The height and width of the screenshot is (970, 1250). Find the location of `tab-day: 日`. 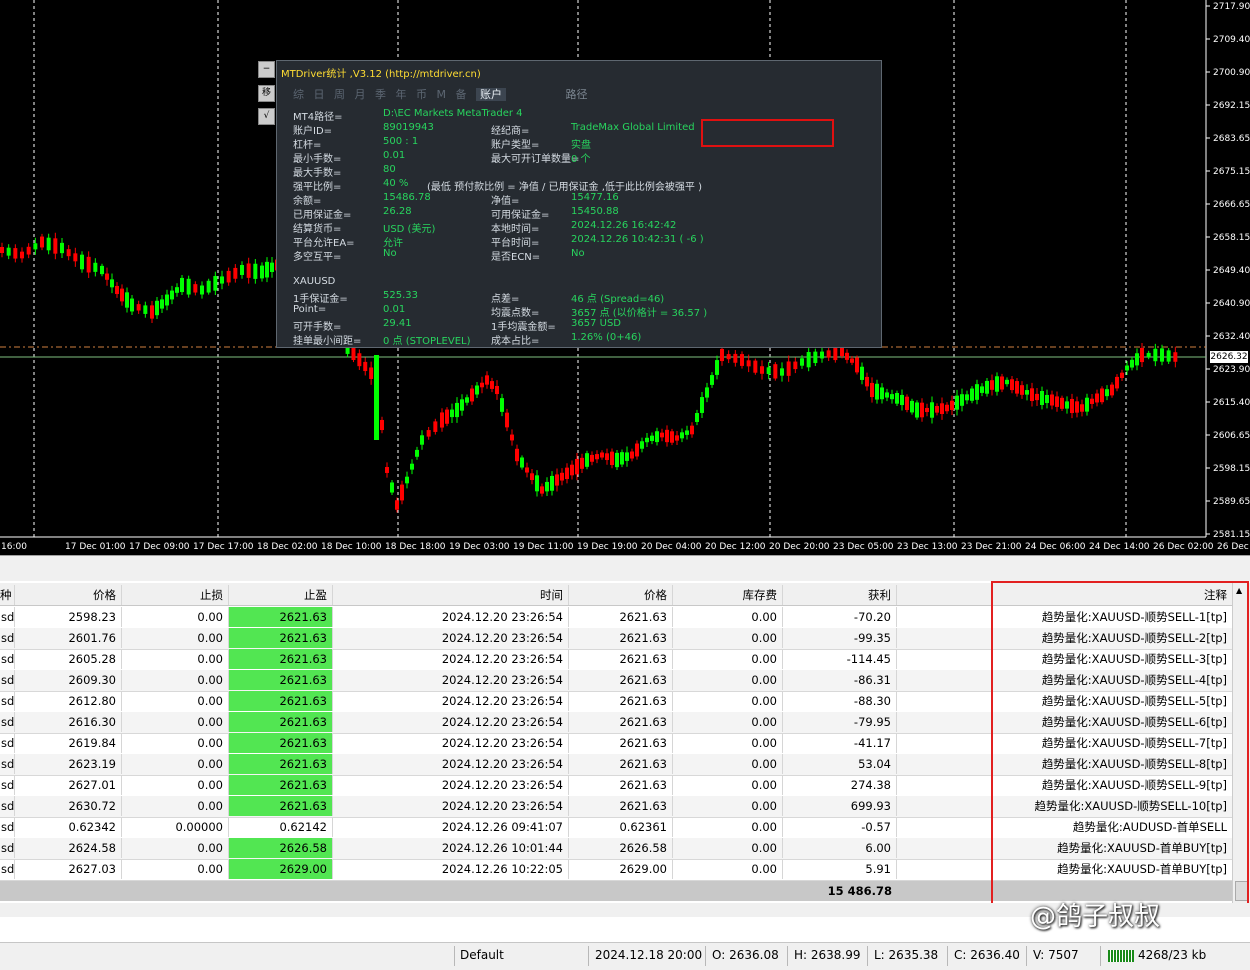

tab-day: 日 is located at coordinates (319, 94).